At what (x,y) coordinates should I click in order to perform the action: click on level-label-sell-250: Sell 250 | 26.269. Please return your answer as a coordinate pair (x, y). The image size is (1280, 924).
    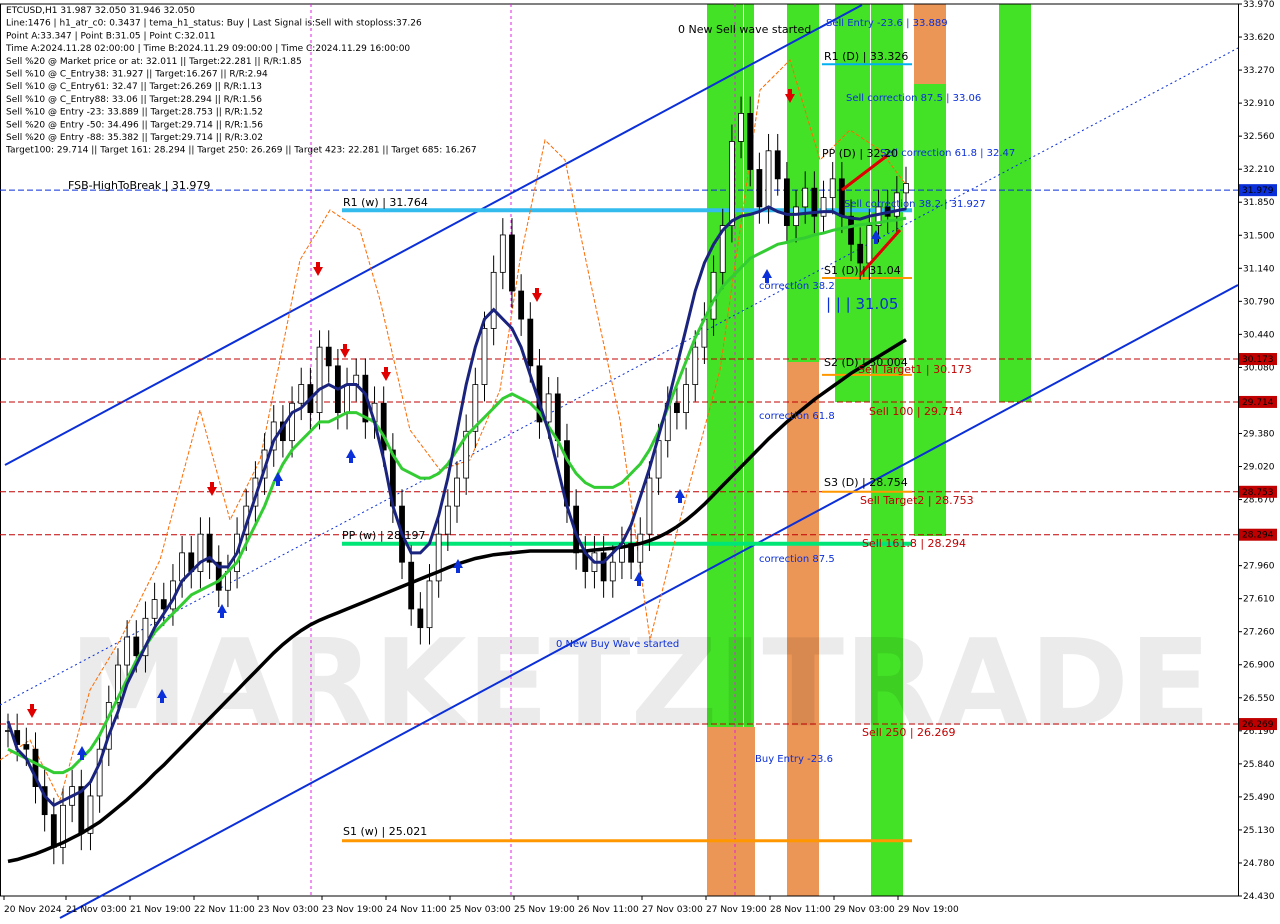
    Looking at the image, I should click on (909, 732).